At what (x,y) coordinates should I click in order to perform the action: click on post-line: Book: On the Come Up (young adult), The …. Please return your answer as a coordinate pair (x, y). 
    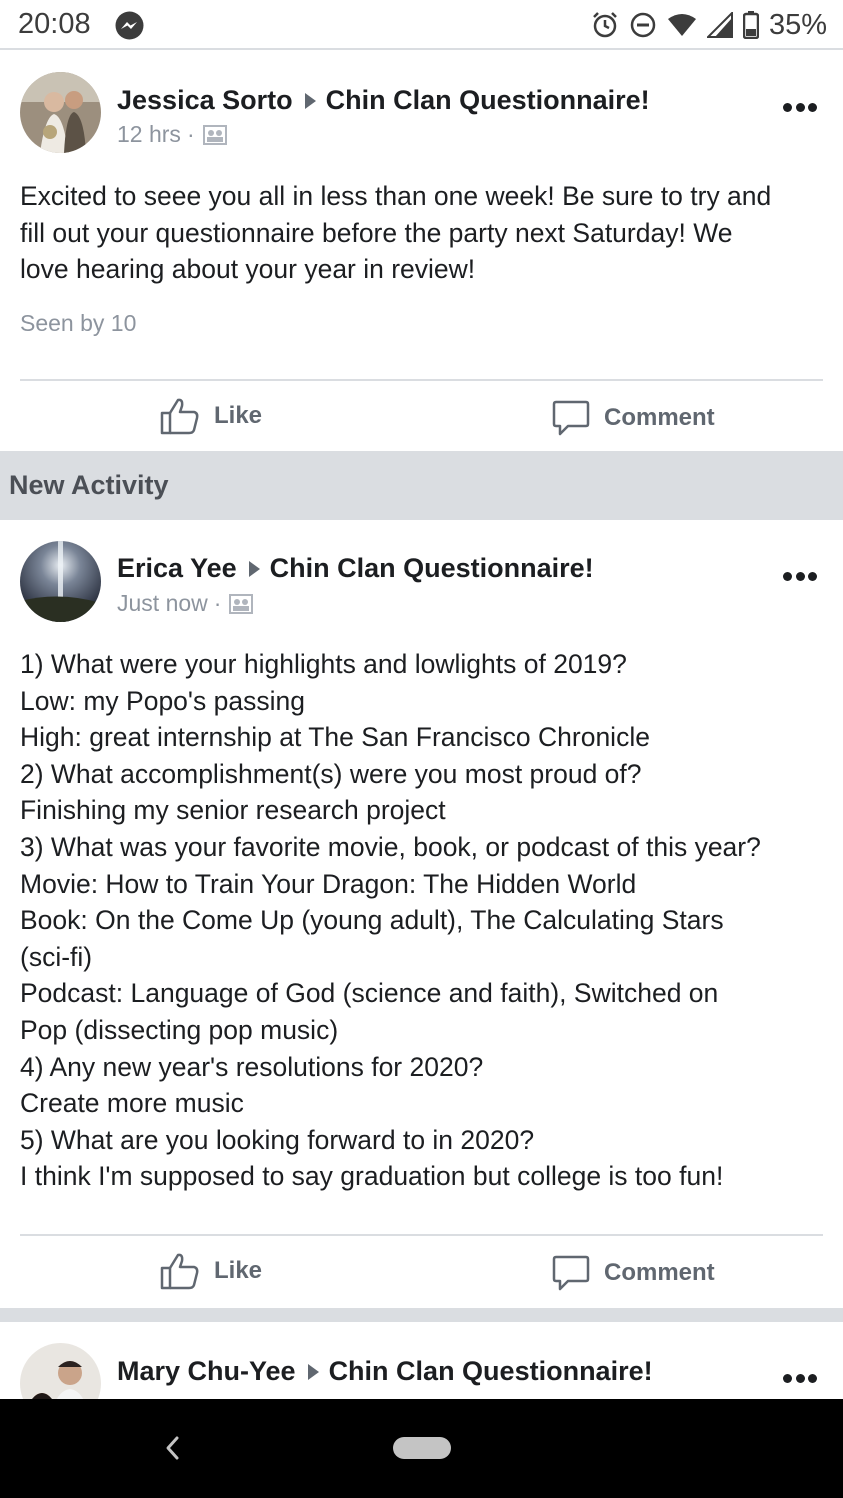
    Looking at the image, I should click on (372, 920).